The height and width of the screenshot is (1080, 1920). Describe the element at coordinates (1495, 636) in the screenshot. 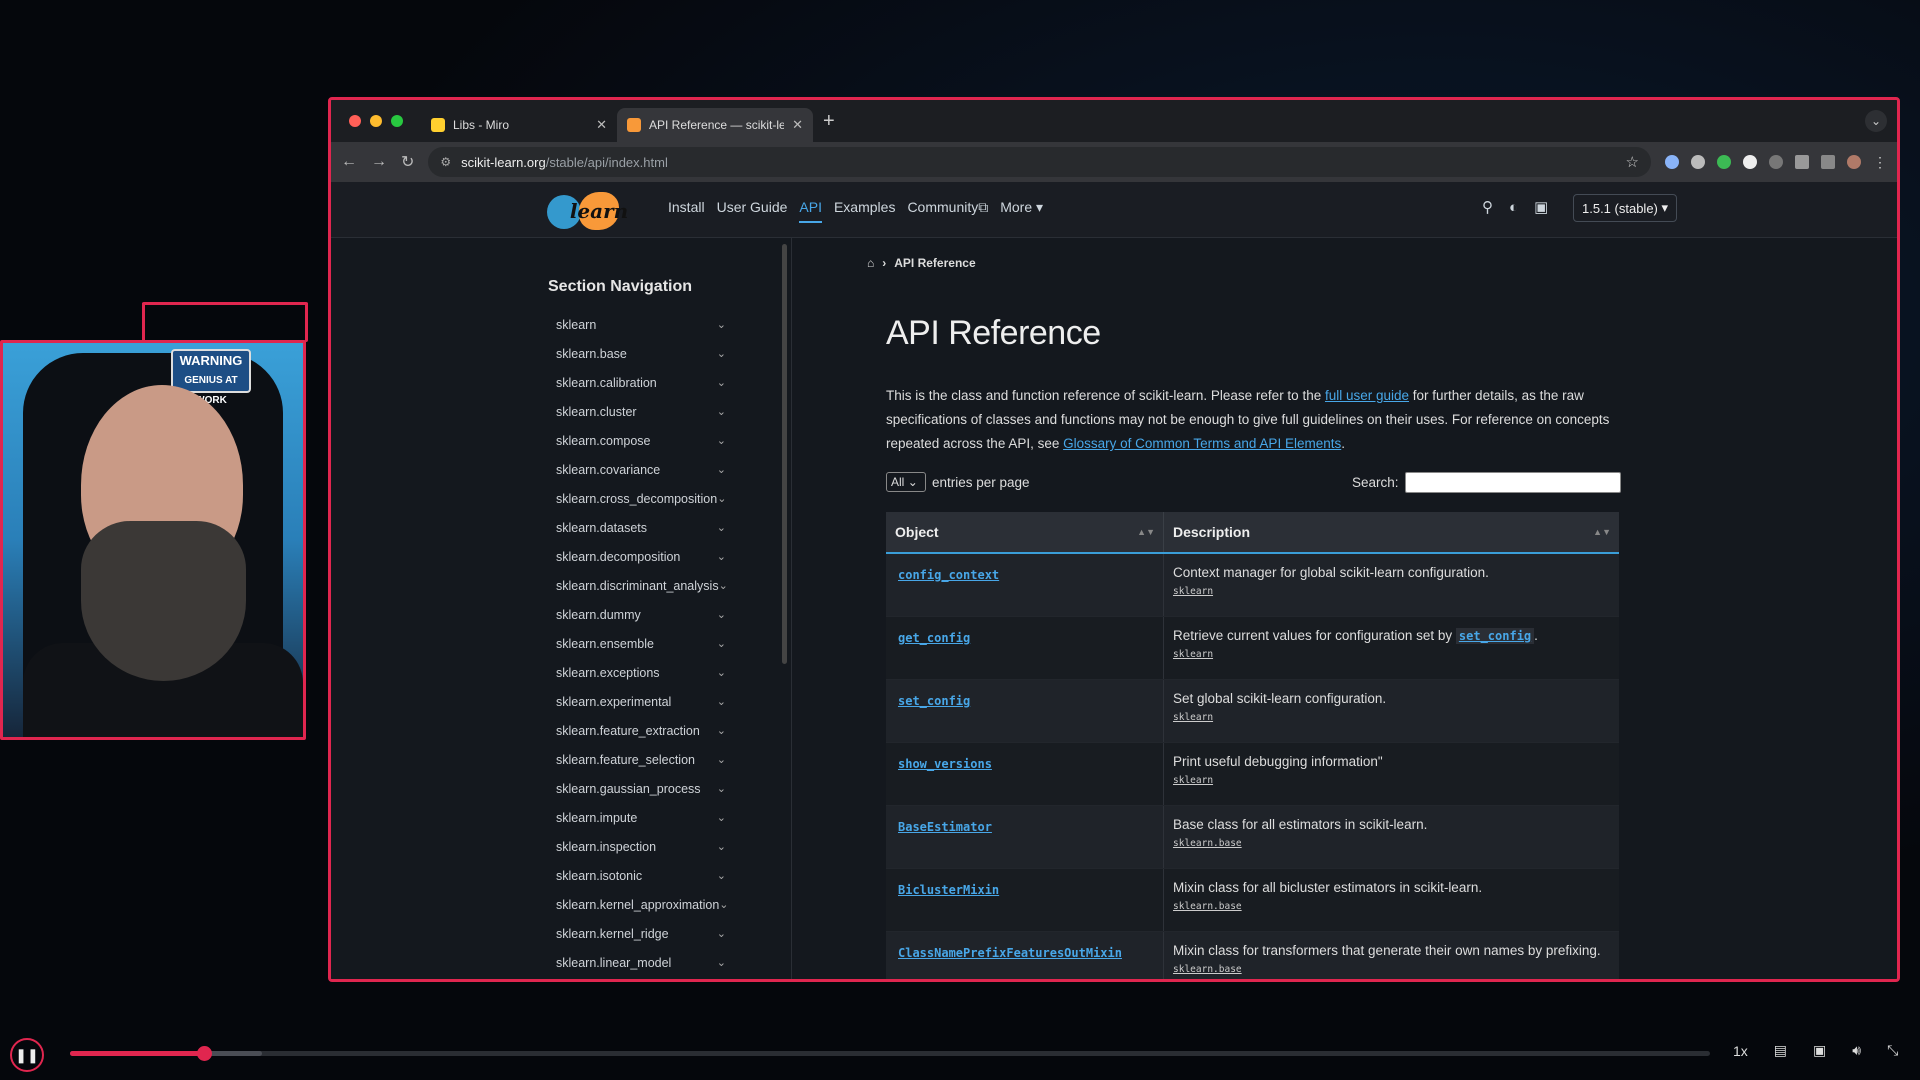

I see `set-config-link: set_config` at that location.